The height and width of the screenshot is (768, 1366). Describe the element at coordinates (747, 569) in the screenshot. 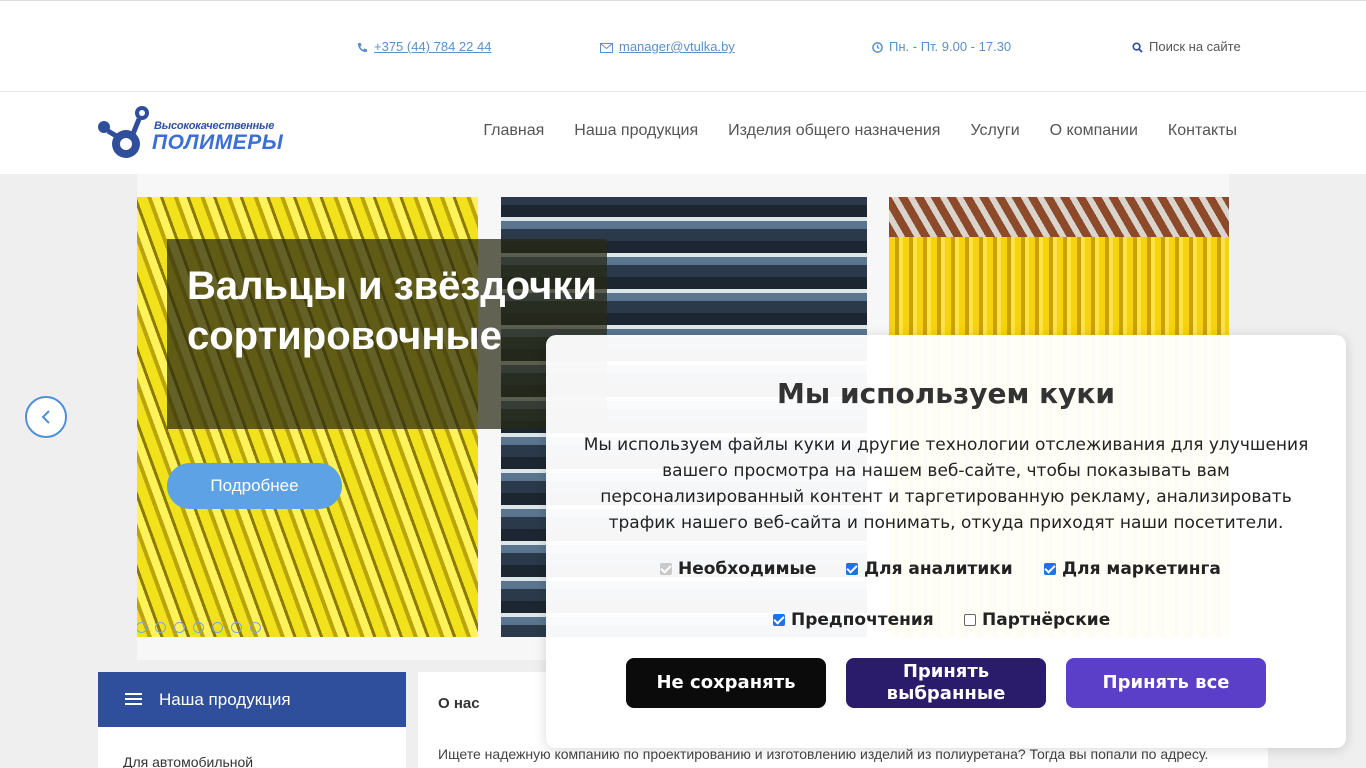

I see `necessary-label: Необходимые` at that location.